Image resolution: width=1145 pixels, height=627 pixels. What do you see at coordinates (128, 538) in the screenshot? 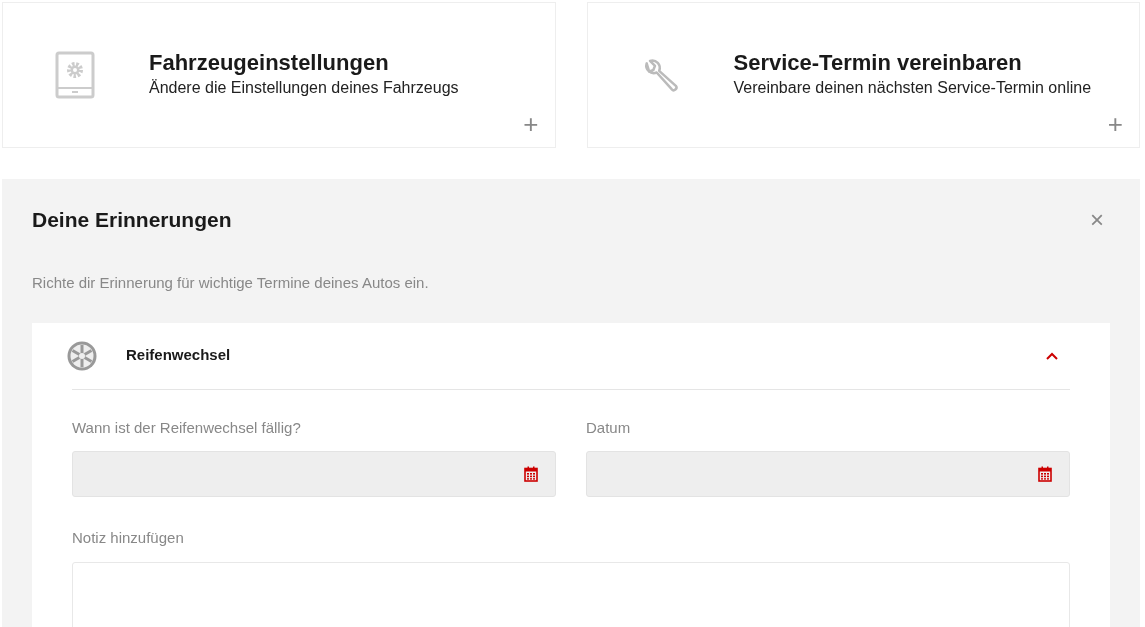
I see `field-label: Notiz hinzufügen` at bounding box center [128, 538].